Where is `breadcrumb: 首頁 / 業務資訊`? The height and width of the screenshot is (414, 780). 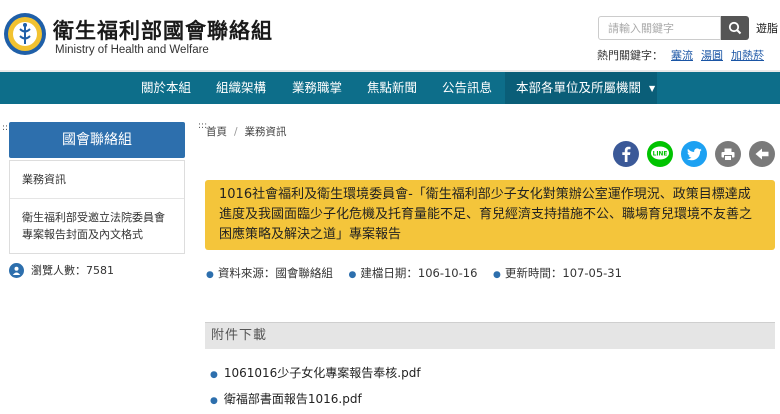
breadcrumb: 首頁 / 業務資訊 is located at coordinates (246, 131).